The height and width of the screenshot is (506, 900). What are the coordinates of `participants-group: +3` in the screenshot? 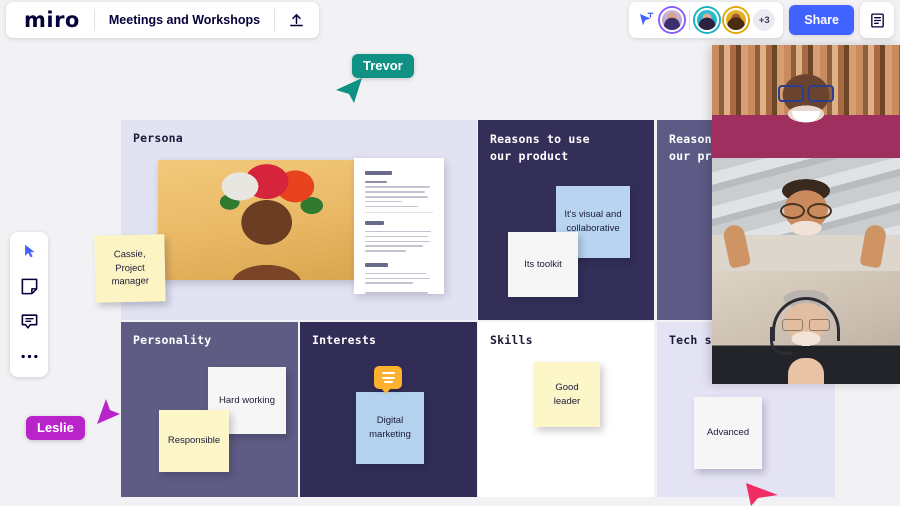 It's located at (706, 20).